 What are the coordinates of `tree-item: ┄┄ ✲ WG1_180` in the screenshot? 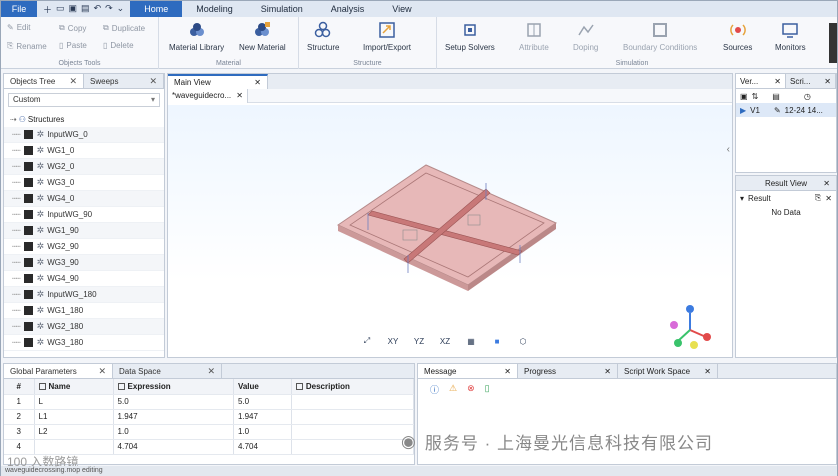 It's located at (84, 311).